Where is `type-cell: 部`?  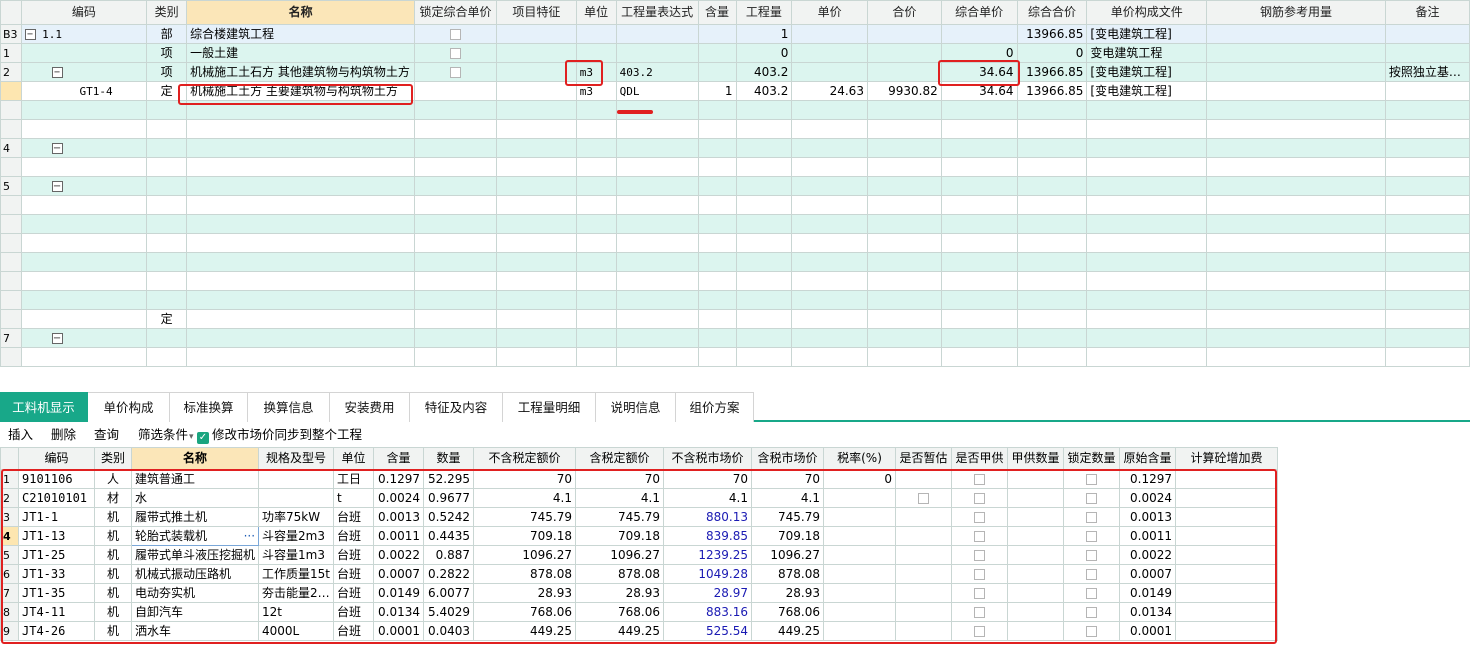
type-cell: 部 is located at coordinates (167, 34).